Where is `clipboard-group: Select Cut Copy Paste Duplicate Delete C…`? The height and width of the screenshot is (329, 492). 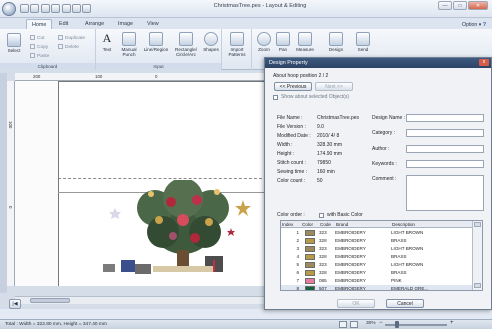
clipboard-group: Select Cut Copy Paste Duplicate Delete C… is located at coordinates (48, 49).